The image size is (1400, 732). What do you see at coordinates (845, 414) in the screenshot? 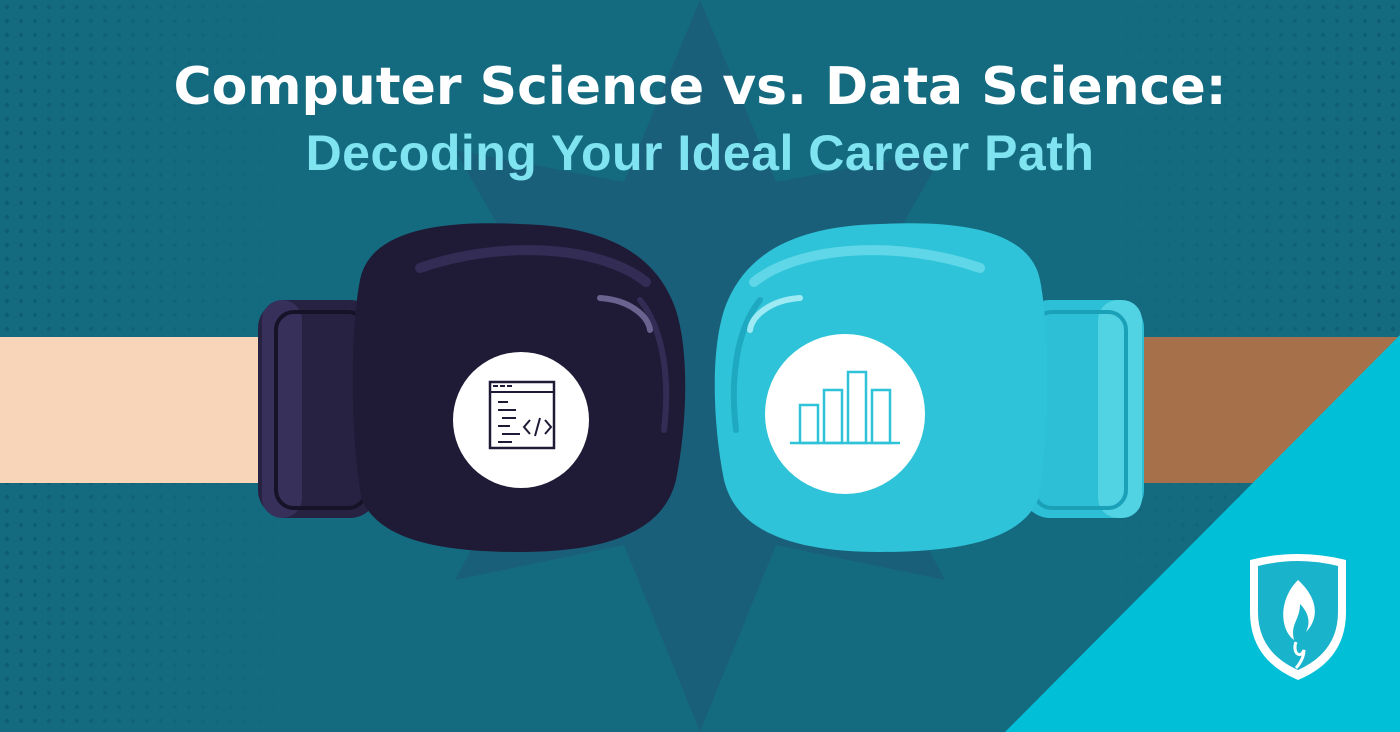
I see `bar-chart-icon` at bounding box center [845, 414].